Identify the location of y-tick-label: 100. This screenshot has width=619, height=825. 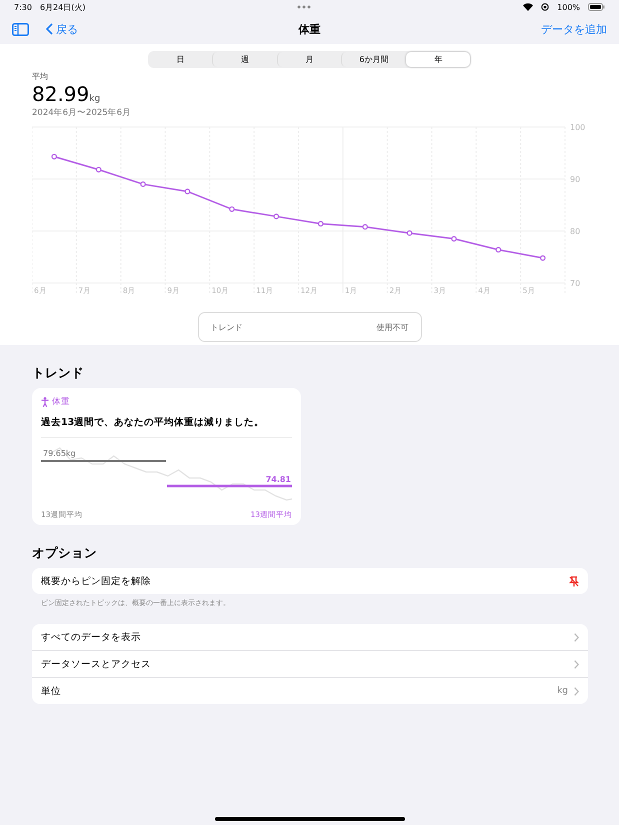
(578, 127).